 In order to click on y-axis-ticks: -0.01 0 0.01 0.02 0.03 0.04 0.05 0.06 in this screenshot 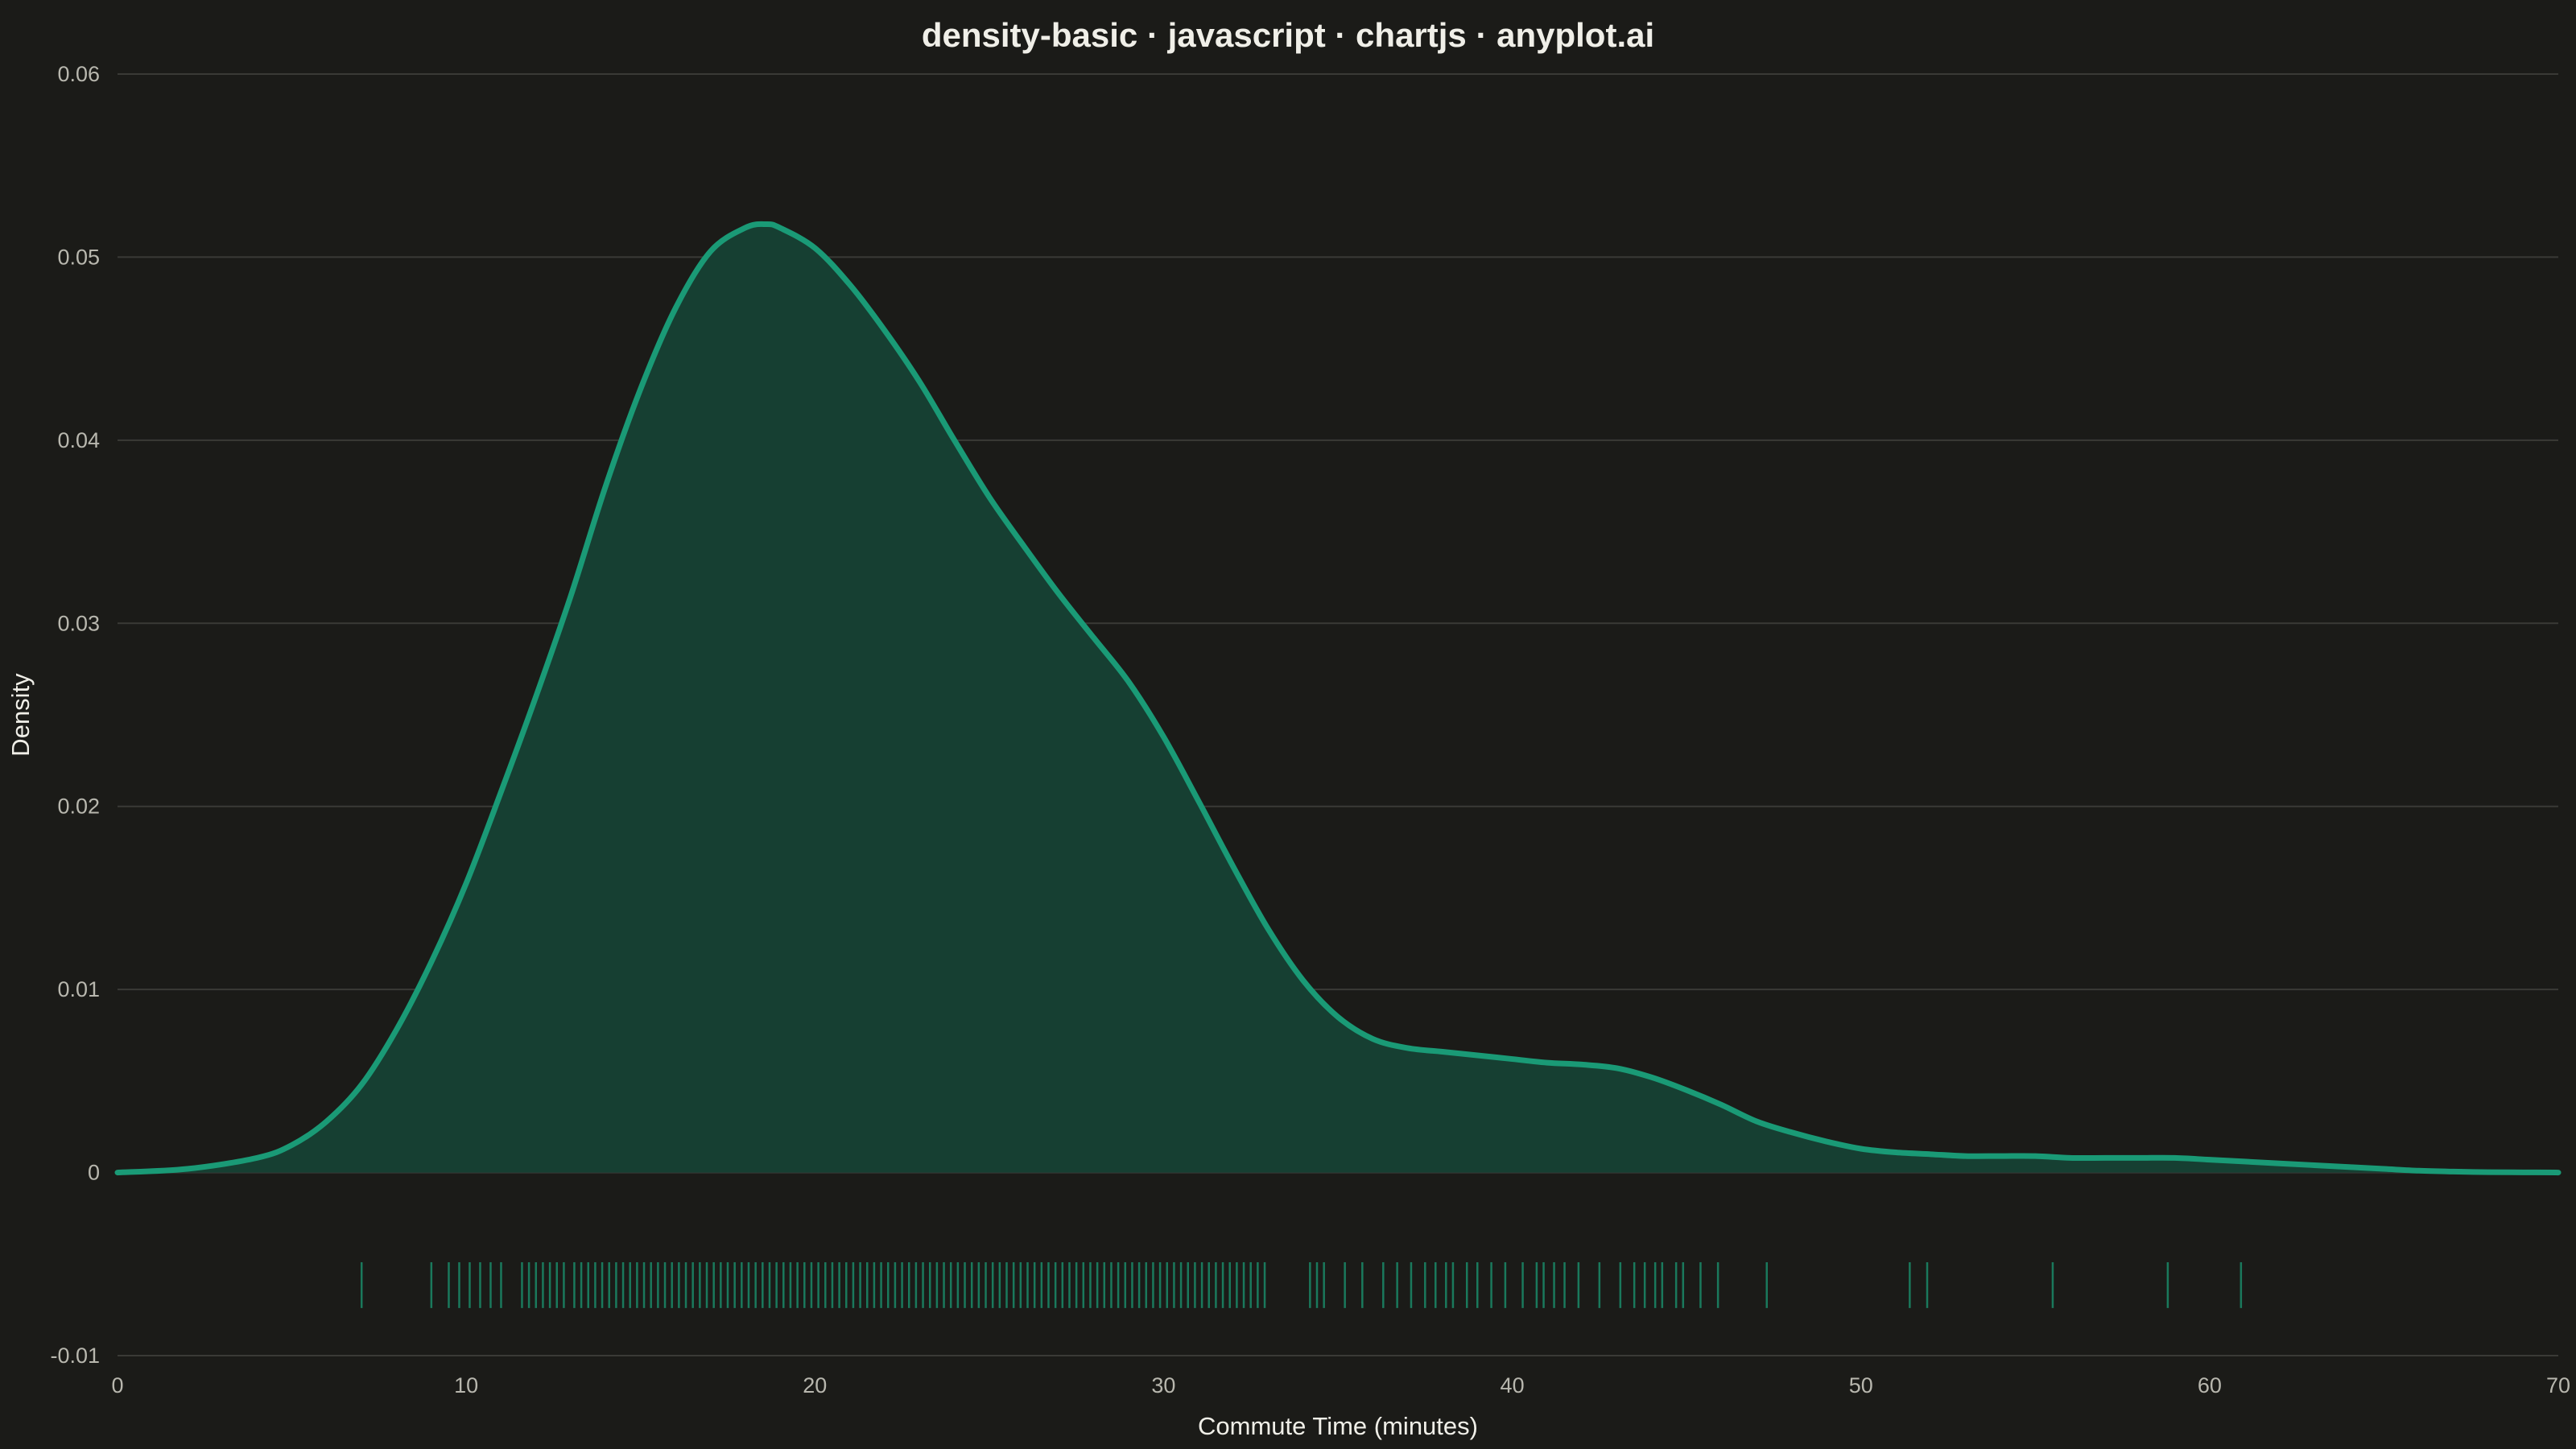, I will do `click(75, 715)`.